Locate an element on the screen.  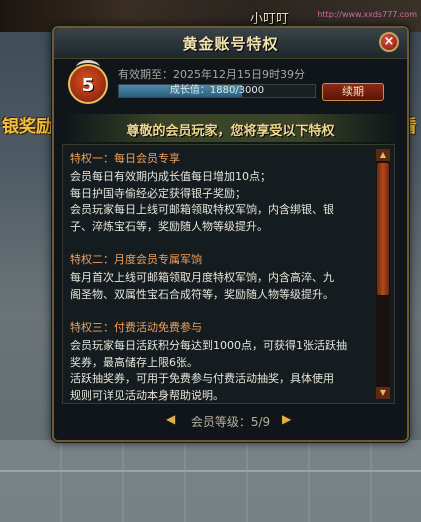
perk-description-line: 每月首次上线可邮箱领取月度特权军饷，内含高淬、九 is located at coordinates (202, 277).